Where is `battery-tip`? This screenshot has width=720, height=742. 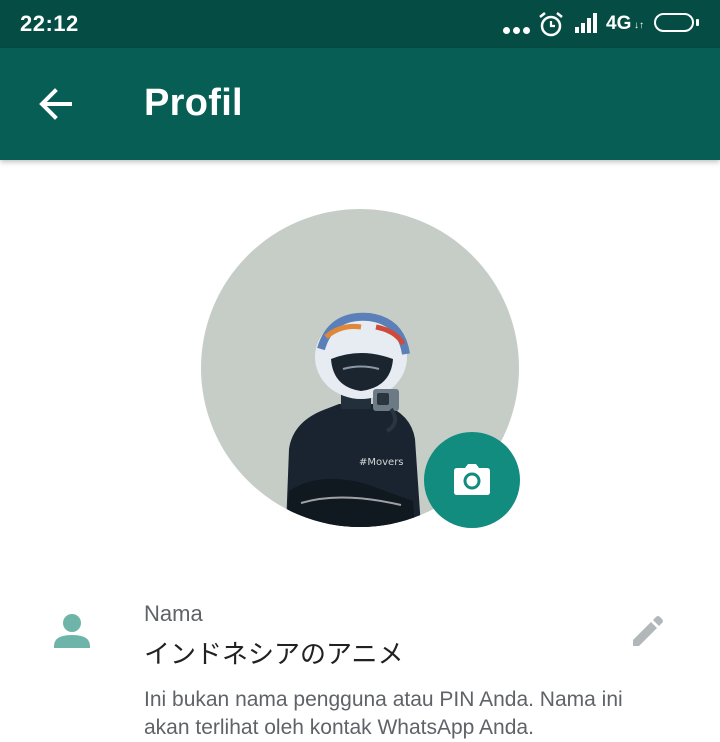 battery-tip is located at coordinates (697, 22).